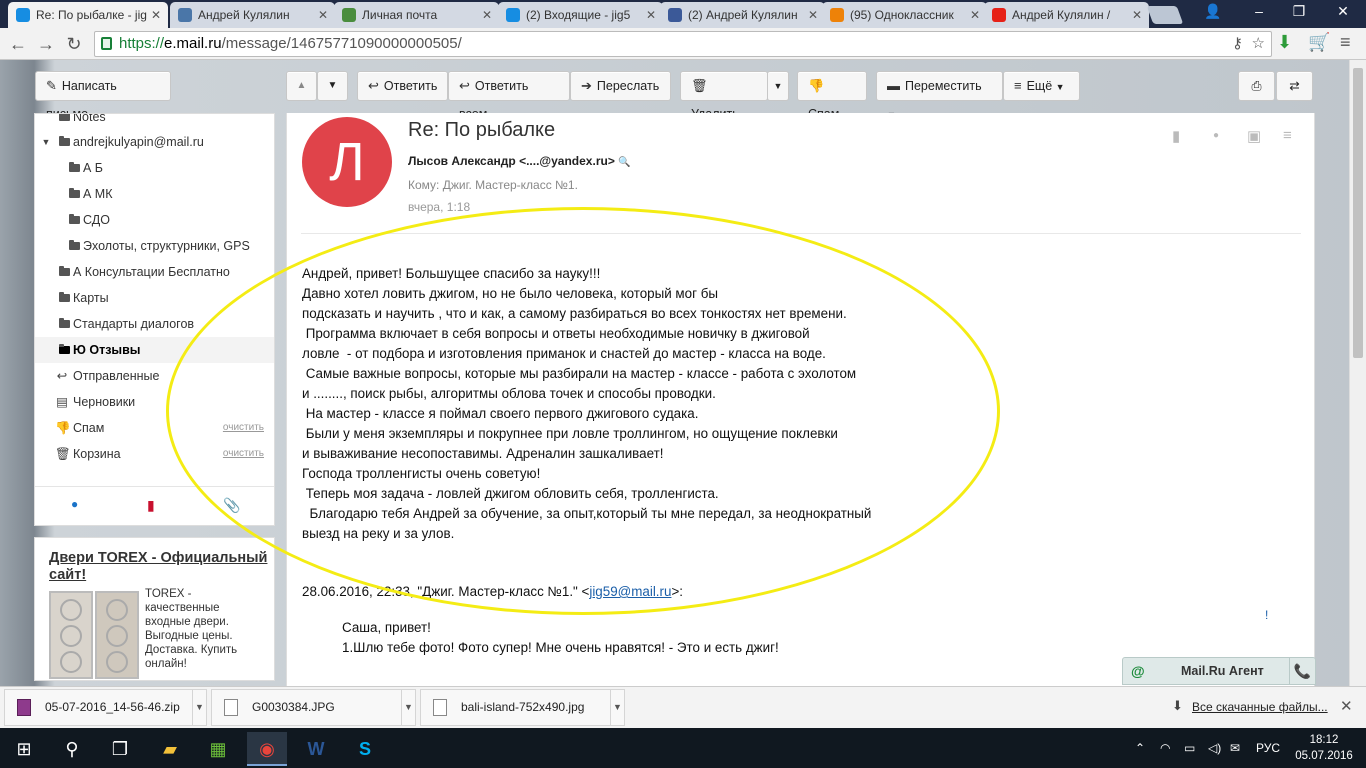  I want to click on next-button: ▼, so click(332, 86).